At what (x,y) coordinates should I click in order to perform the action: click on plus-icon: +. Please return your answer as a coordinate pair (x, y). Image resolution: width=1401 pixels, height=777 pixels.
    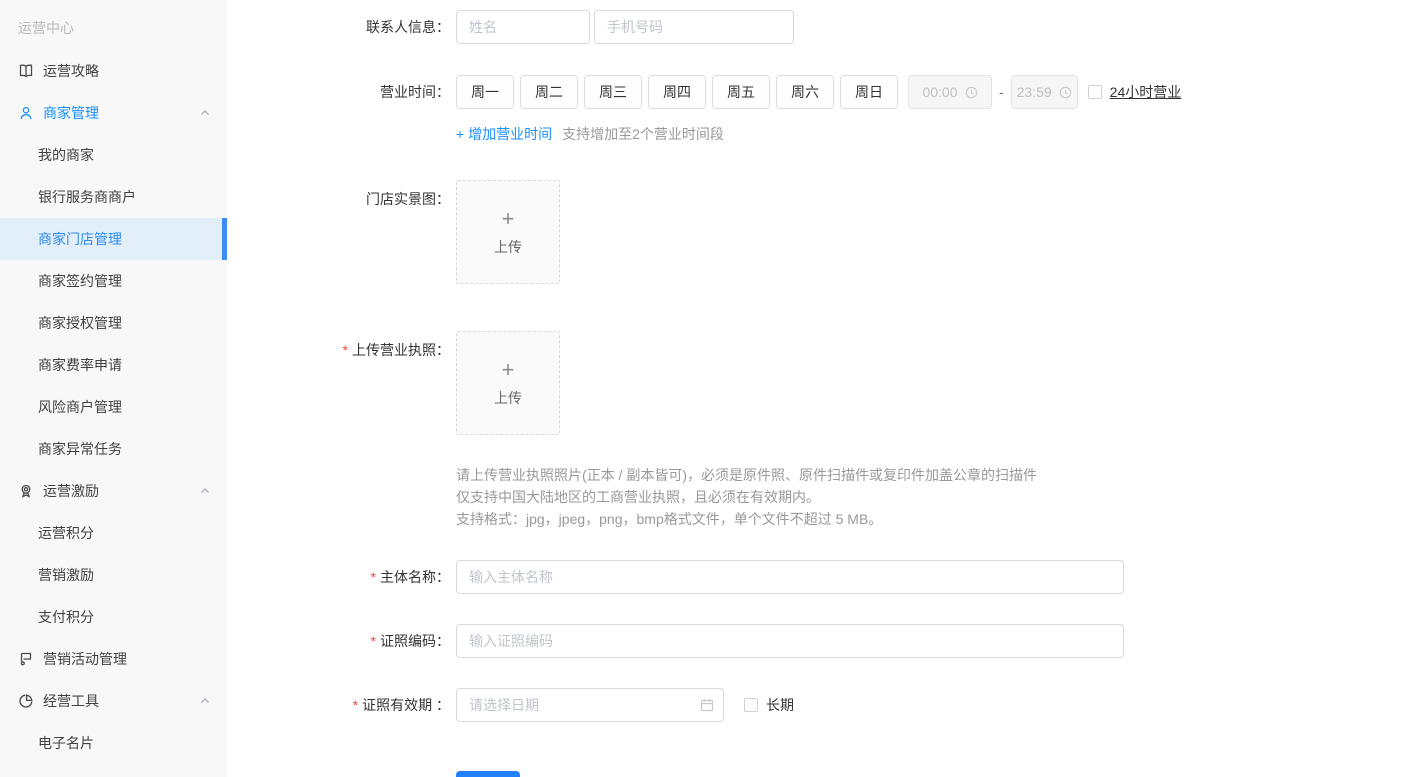
    Looking at the image, I should click on (508, 218).